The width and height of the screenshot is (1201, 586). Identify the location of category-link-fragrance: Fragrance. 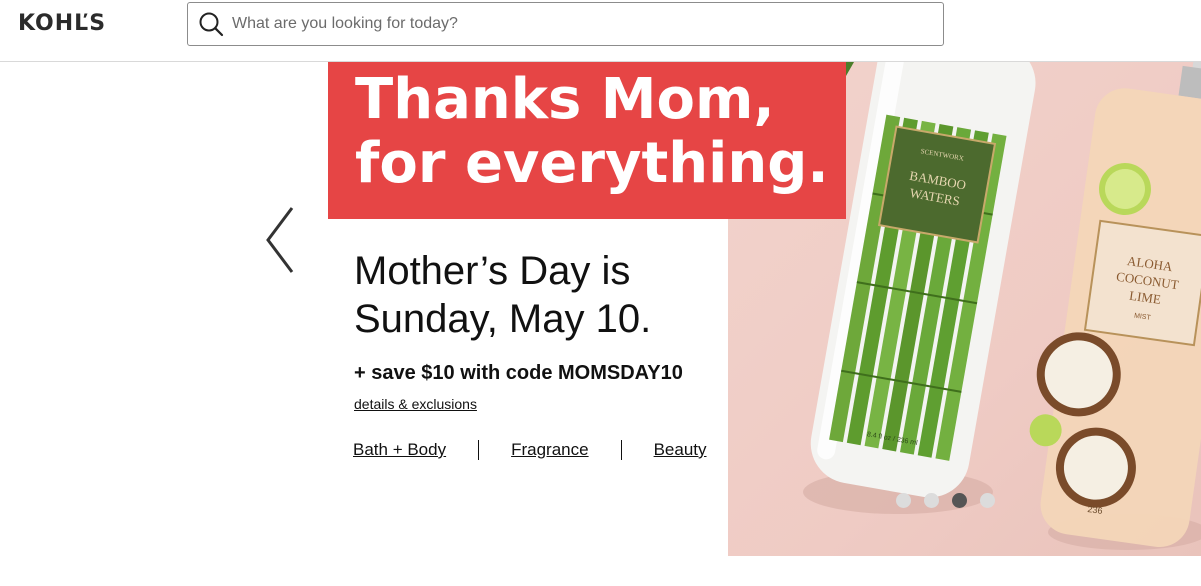
(549, 450).